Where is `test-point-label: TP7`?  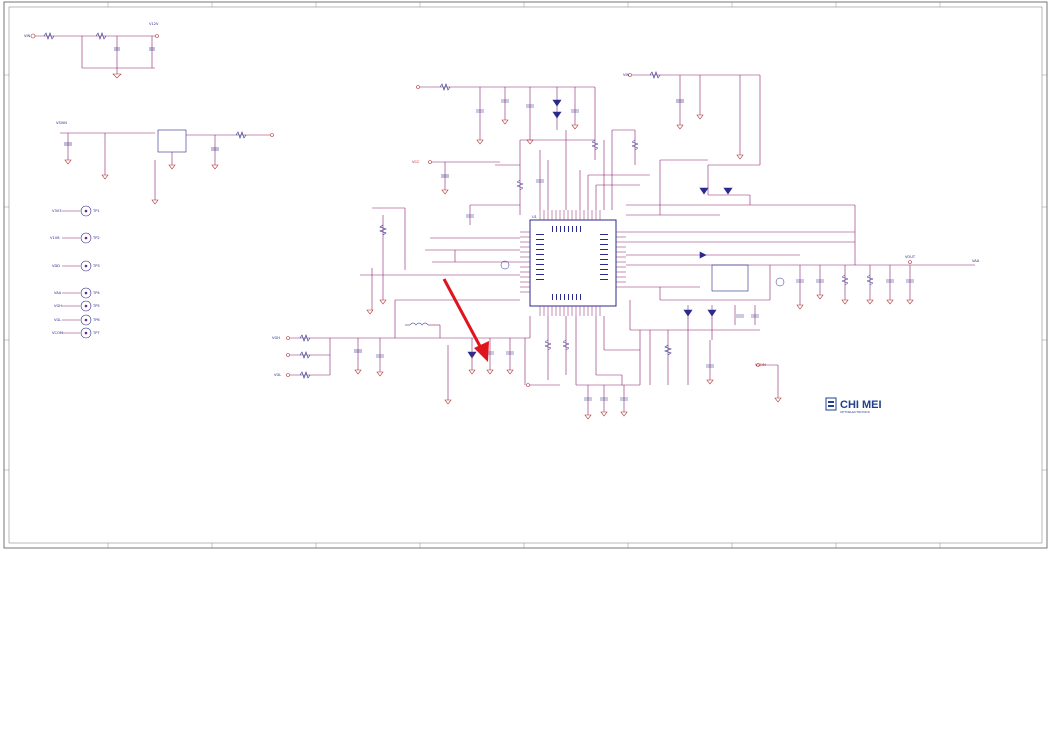 test-point-label: TP7 is located at coordinates (96, 333).